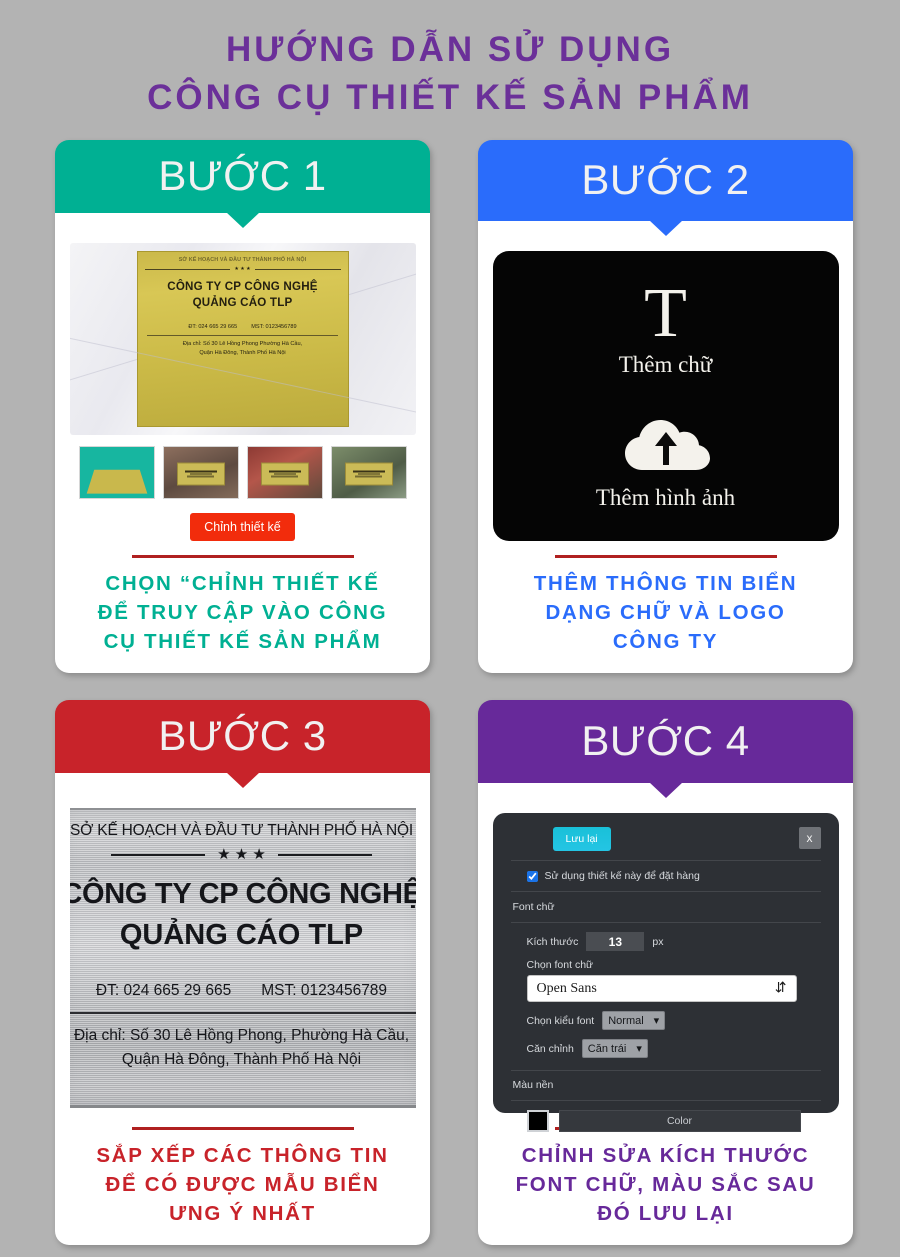 The height and width of the screenshot is (1257, 900). What do you see at coordinates (532, 876) in the screenshot?
I see `use-design-checkbox` at bounding box center [532, 876].